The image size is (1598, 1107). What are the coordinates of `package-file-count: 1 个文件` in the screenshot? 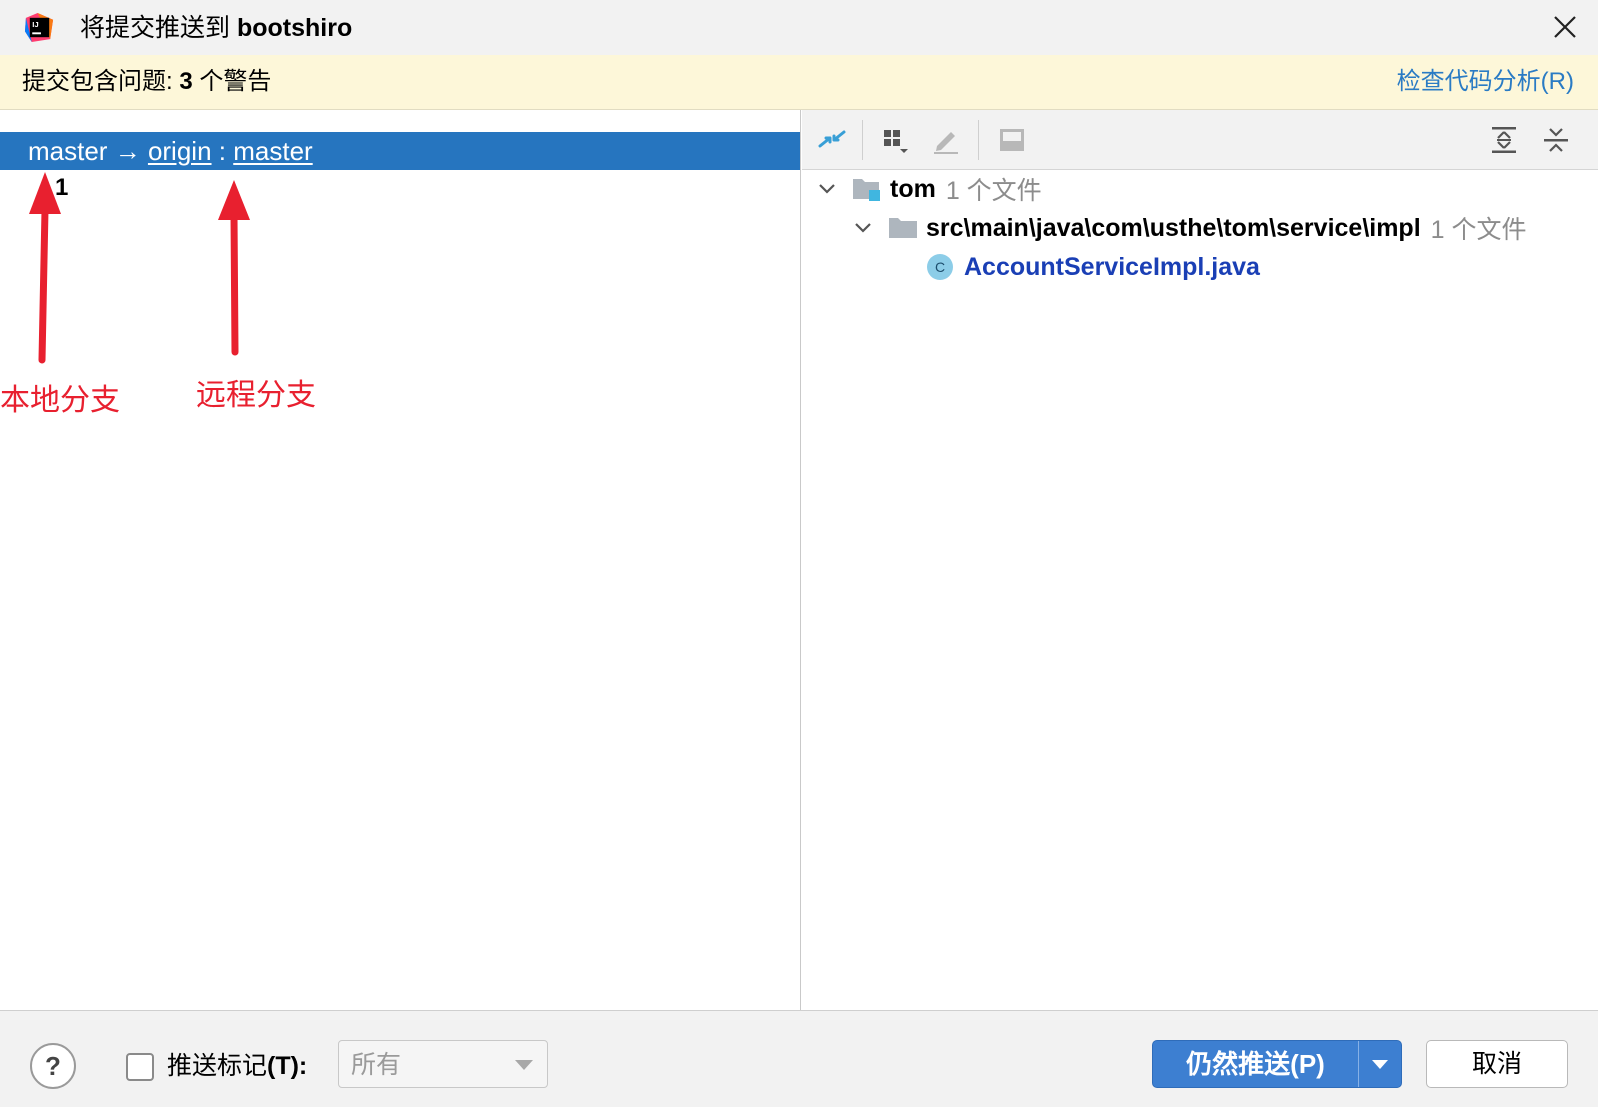 It's located at (1478, 230).